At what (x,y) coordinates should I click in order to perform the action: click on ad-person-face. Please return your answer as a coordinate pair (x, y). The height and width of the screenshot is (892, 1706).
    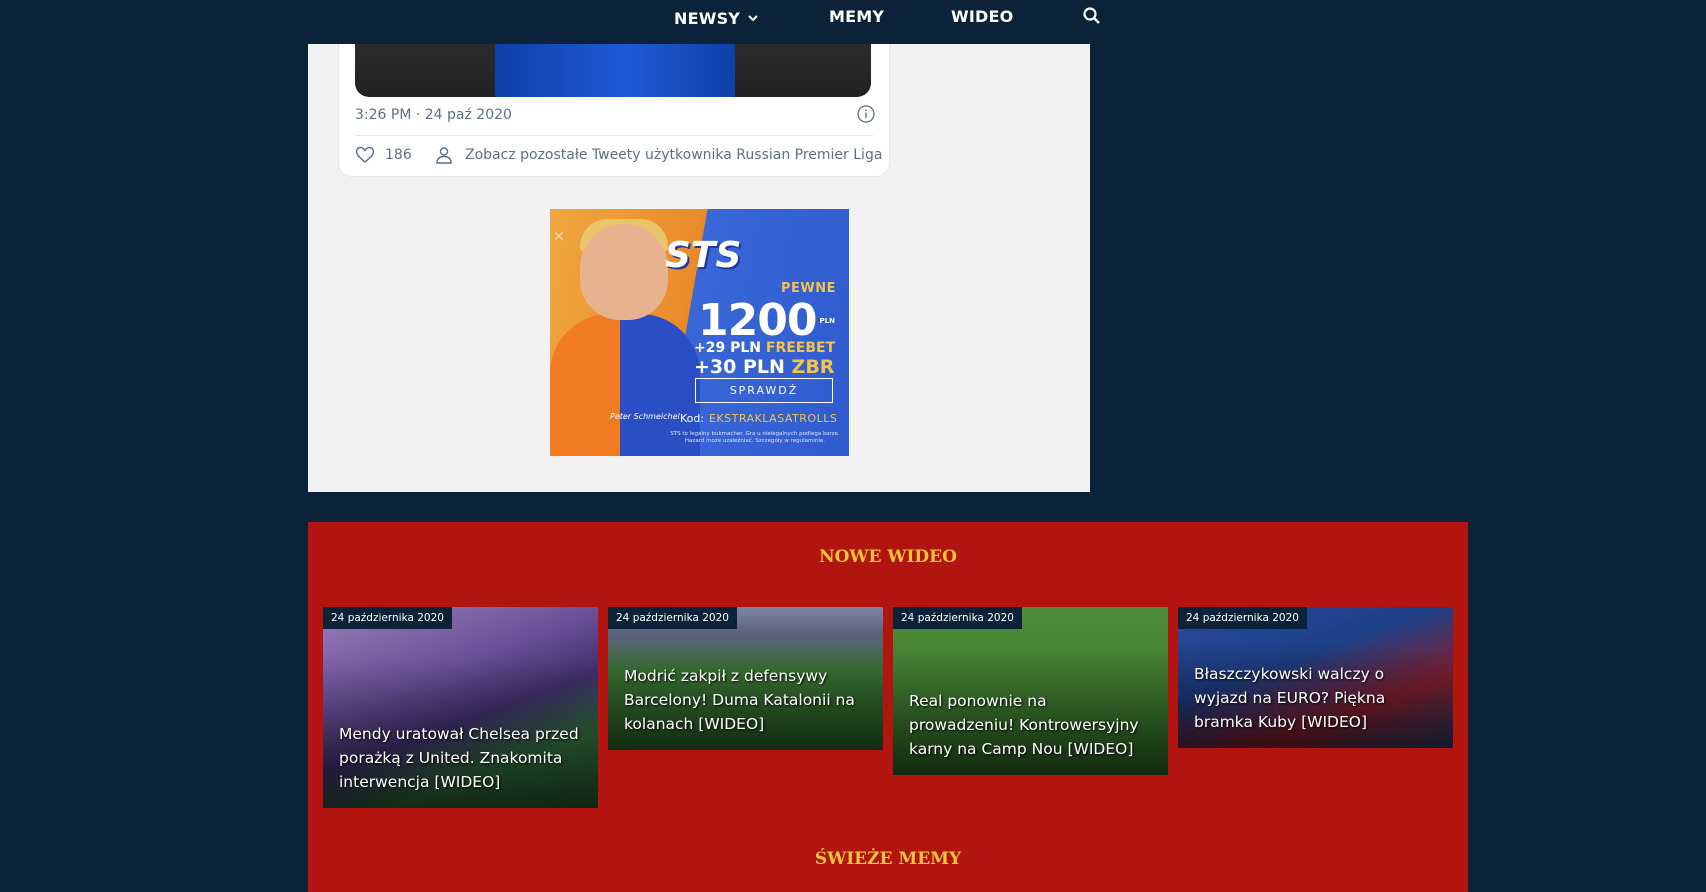
    Looking at the image, I should click on (624, 272).